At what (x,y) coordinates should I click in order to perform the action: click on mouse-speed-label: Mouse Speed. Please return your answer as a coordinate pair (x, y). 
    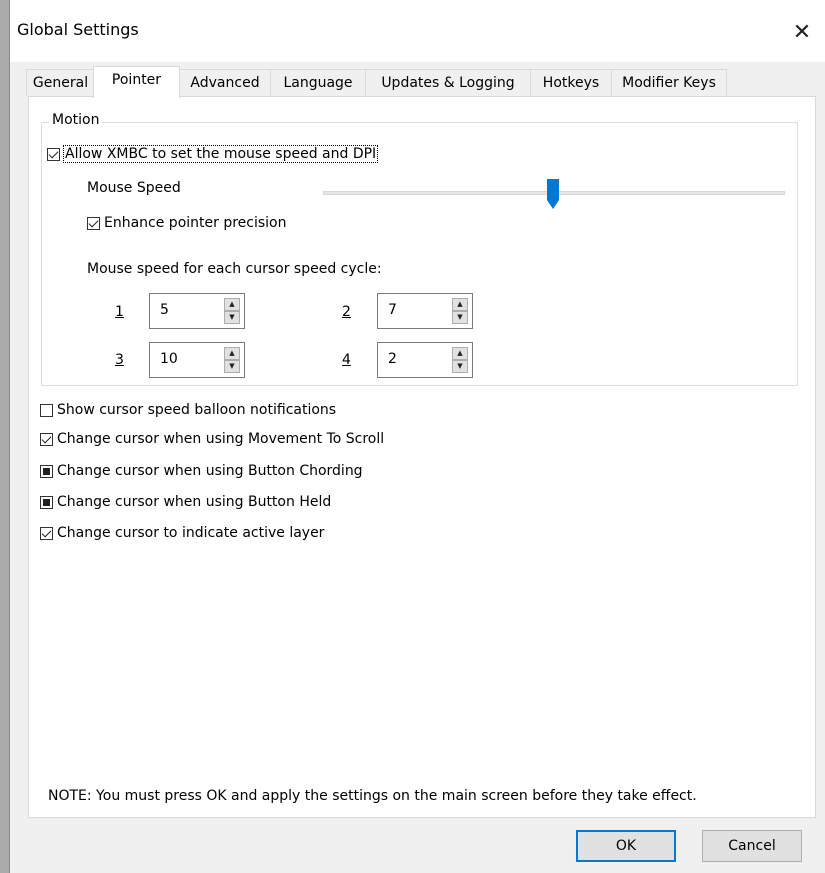
    Looking at the image, I should click on (134, 188).